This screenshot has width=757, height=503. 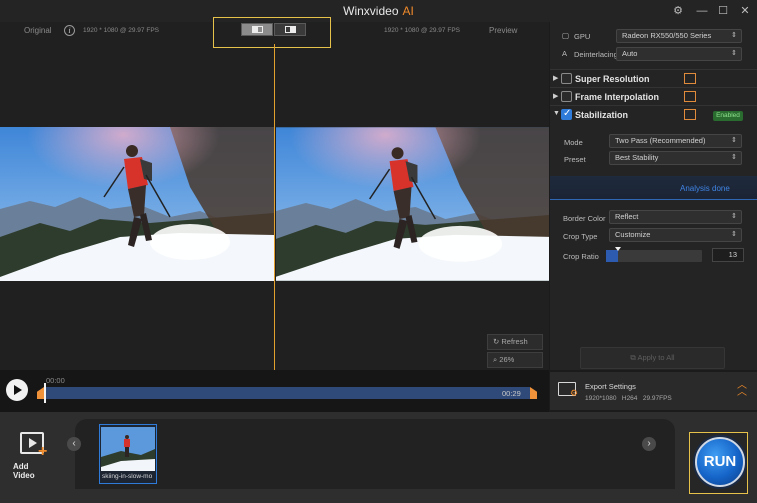 I want to click on thumbnail-svg, so click(x=128, y=449).